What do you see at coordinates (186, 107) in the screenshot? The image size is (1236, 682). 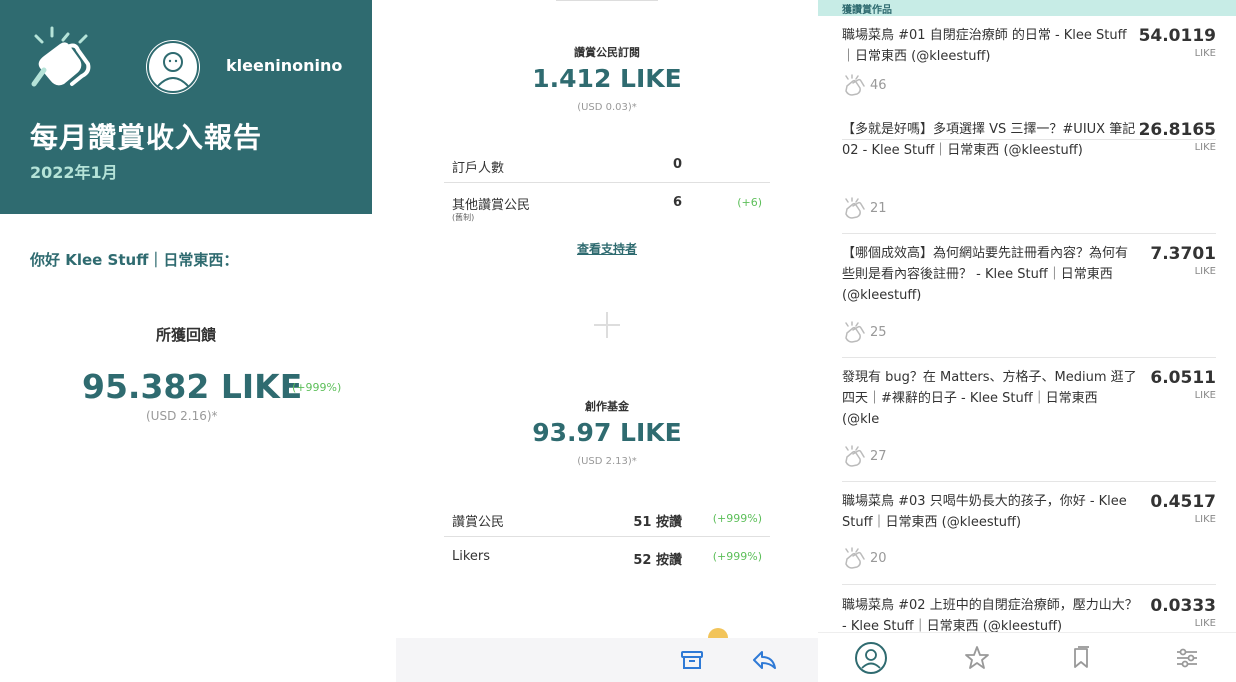 I see `report-hero: kleeninonino 每月讚賞收入報告 2022年1月` at bounding box center [186, 107].